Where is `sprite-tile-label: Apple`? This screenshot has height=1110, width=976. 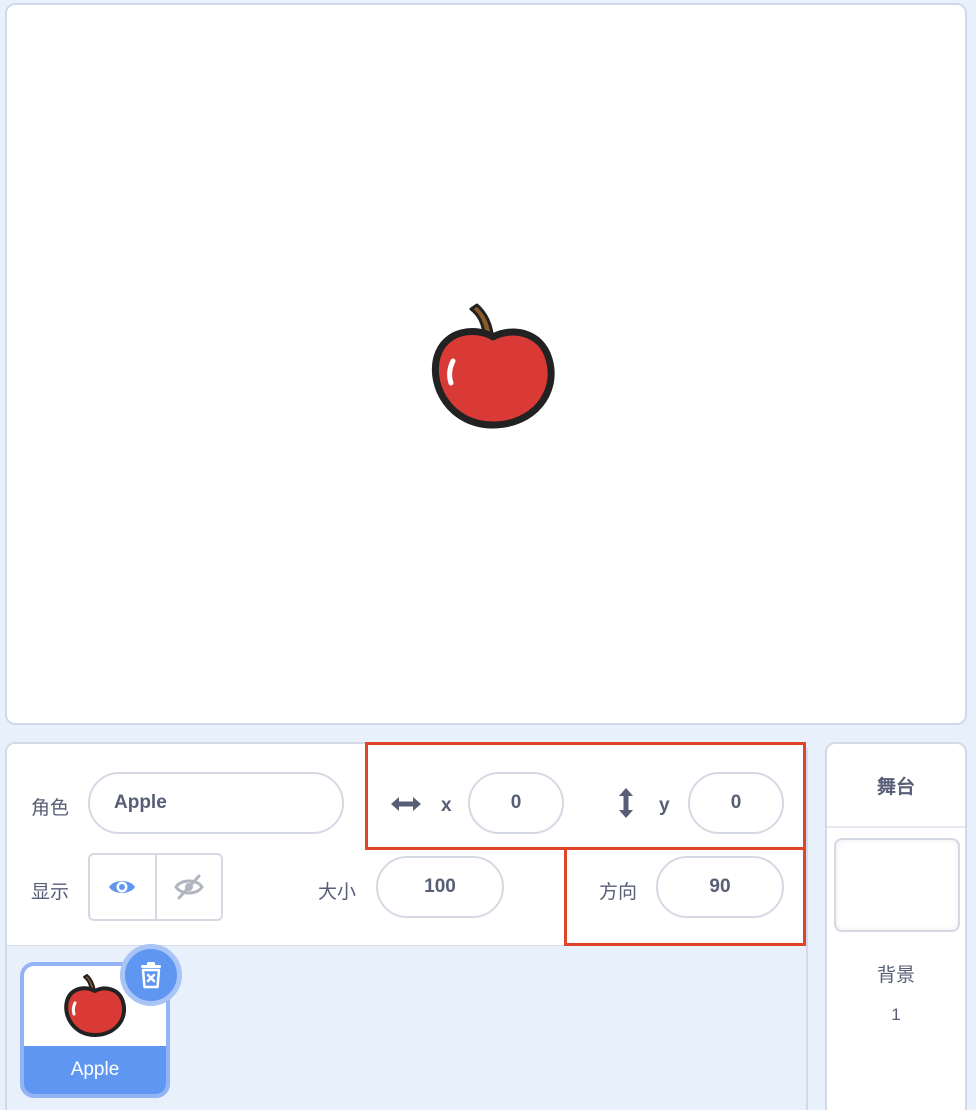 sprite-tile-label: Apple is located at coordinates (95, 1070).